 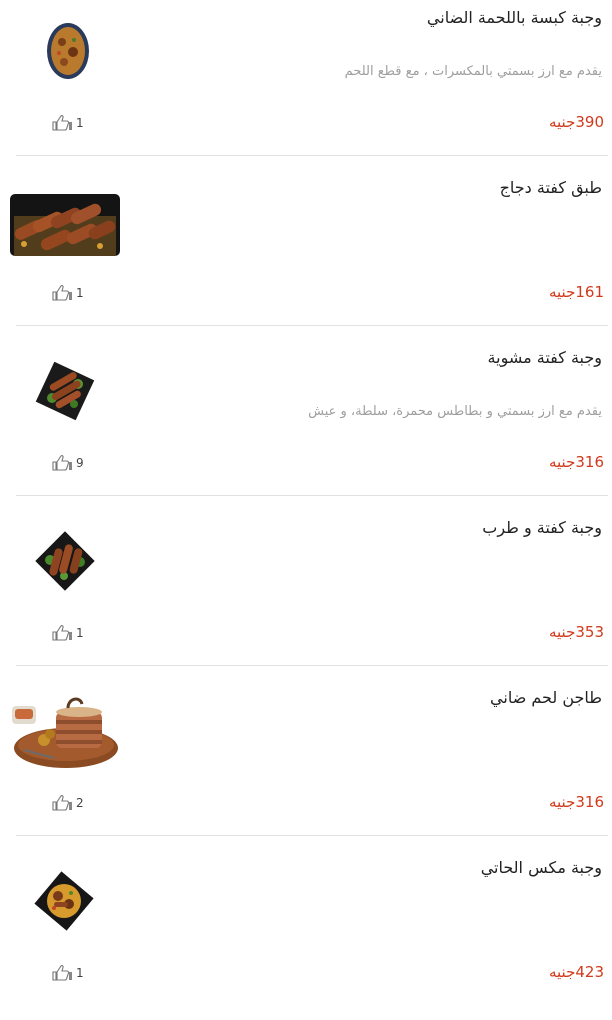 I want to click on item-price: 390جنيه, so click(x=576, y=122).